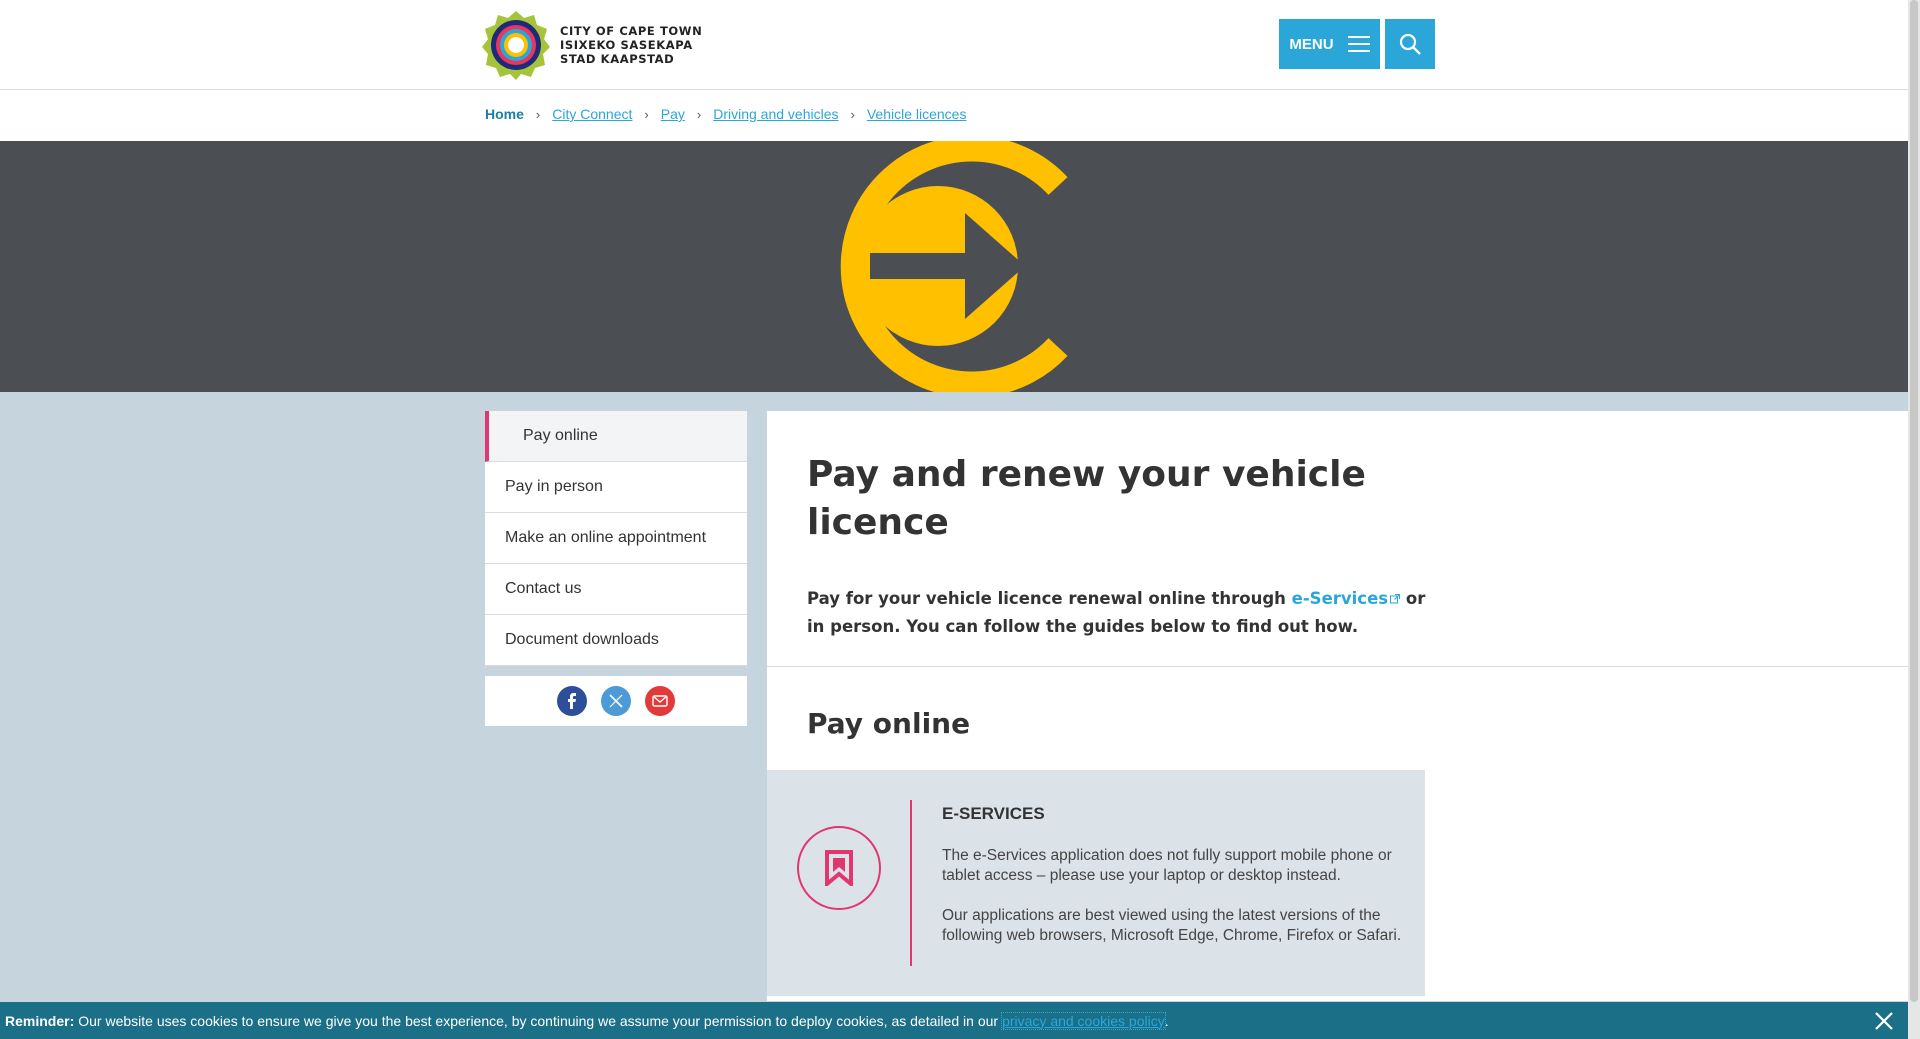 This screenshot has width=1920, height=1039. What do you see at coordinates (616, 436) in the screenshot?
I see `sidebar-item-pay-online: Pay online` at bounding box center [616, 436].